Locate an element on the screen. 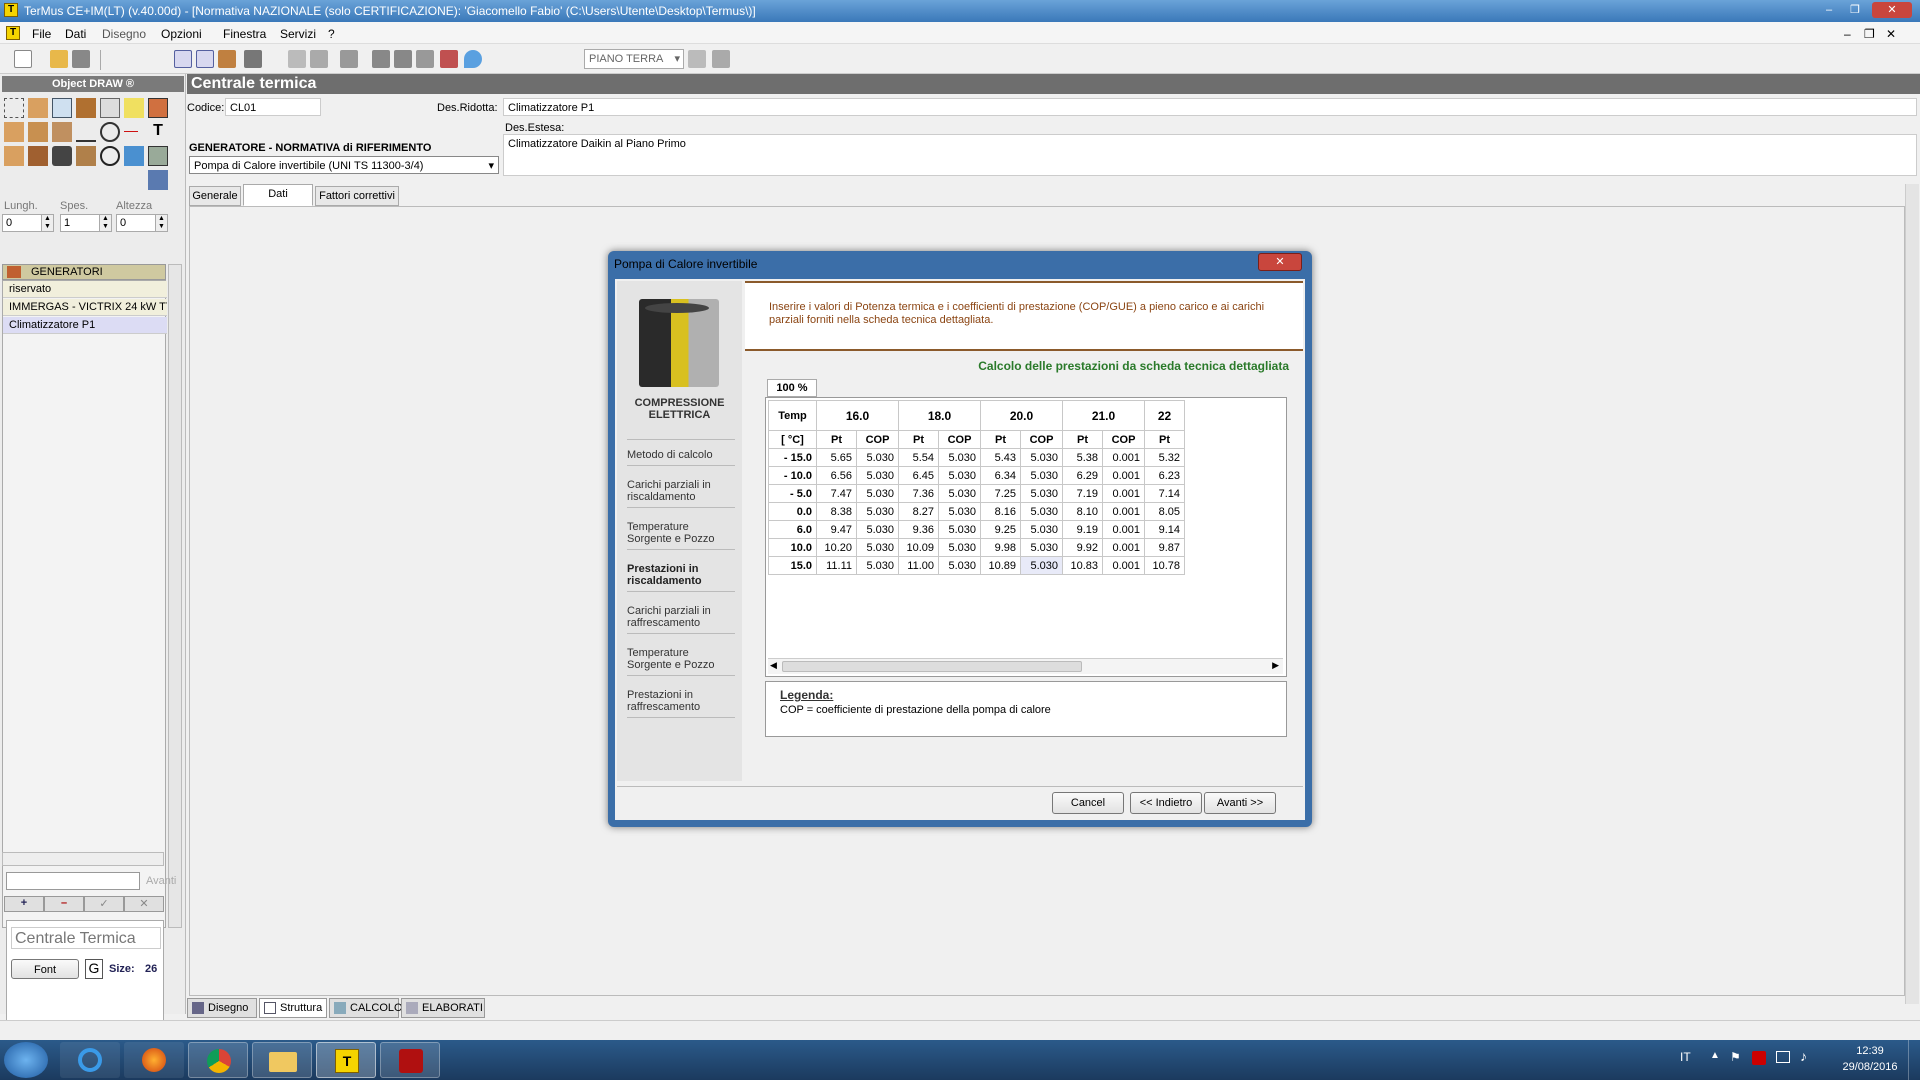  floor-select: PIANO TERRA ▾ is located at coordinates (634, 59).